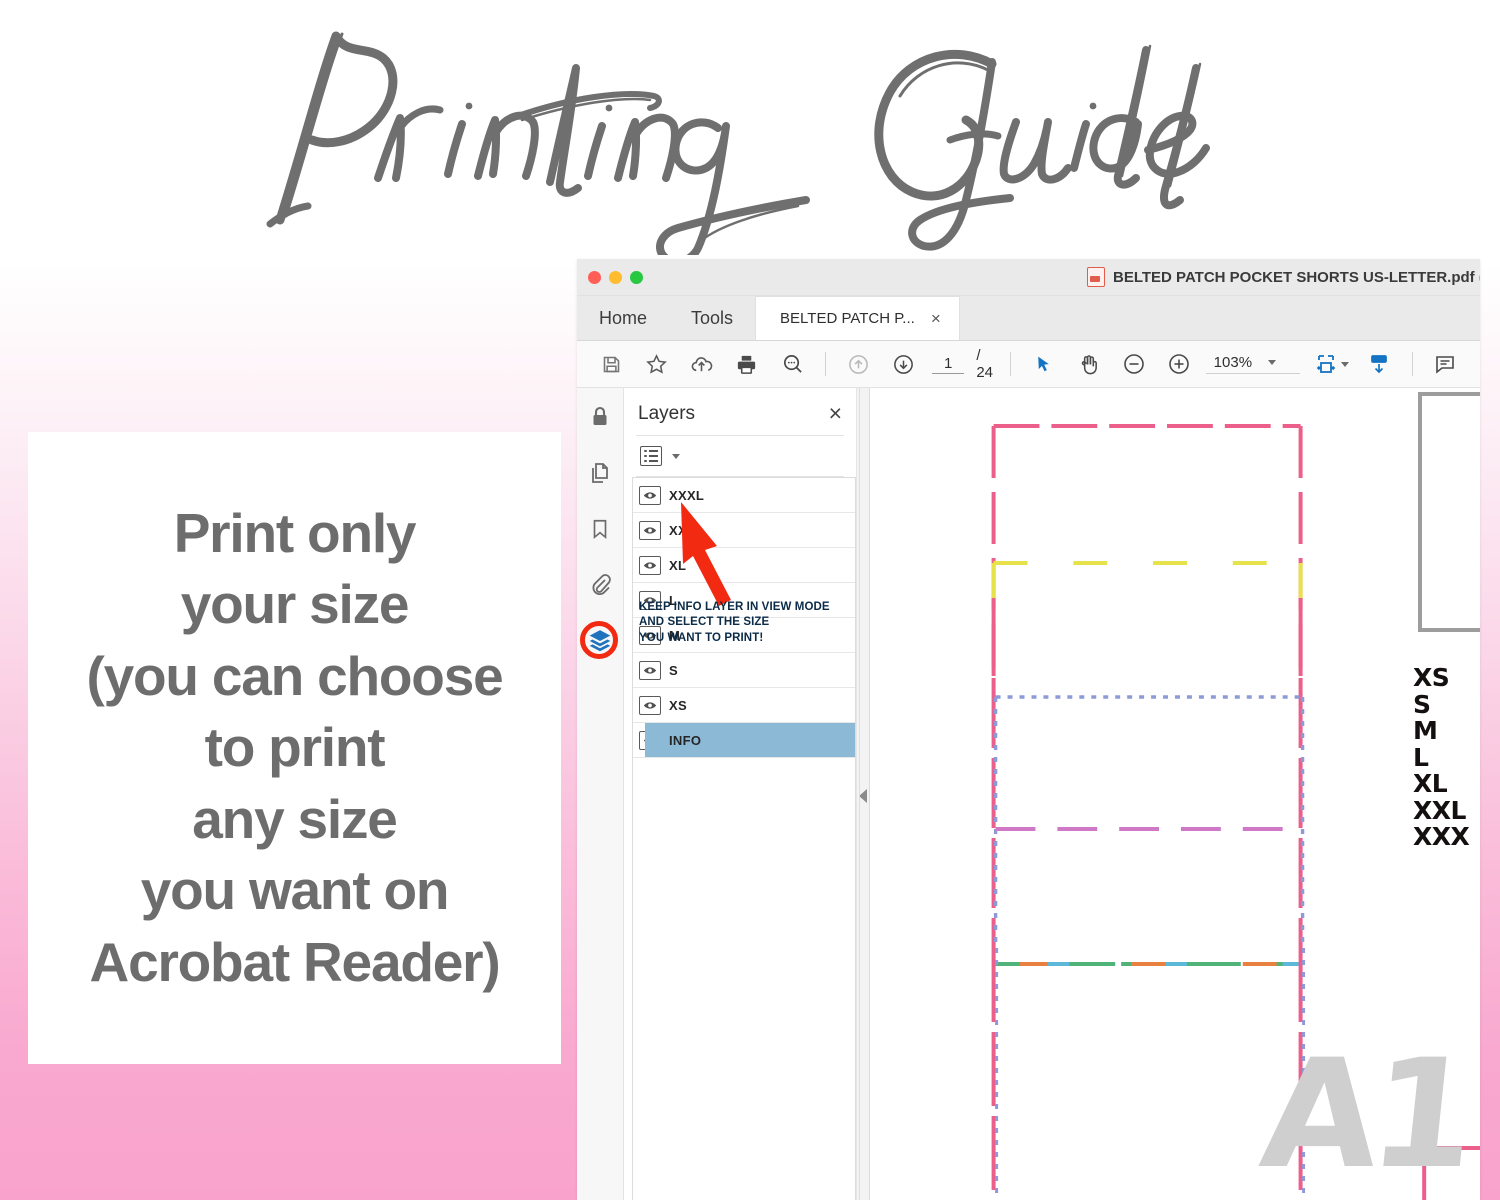 This screenshot has height=1200, width=1500. I want to click on upload-cloud-icon, so click(701, 364).